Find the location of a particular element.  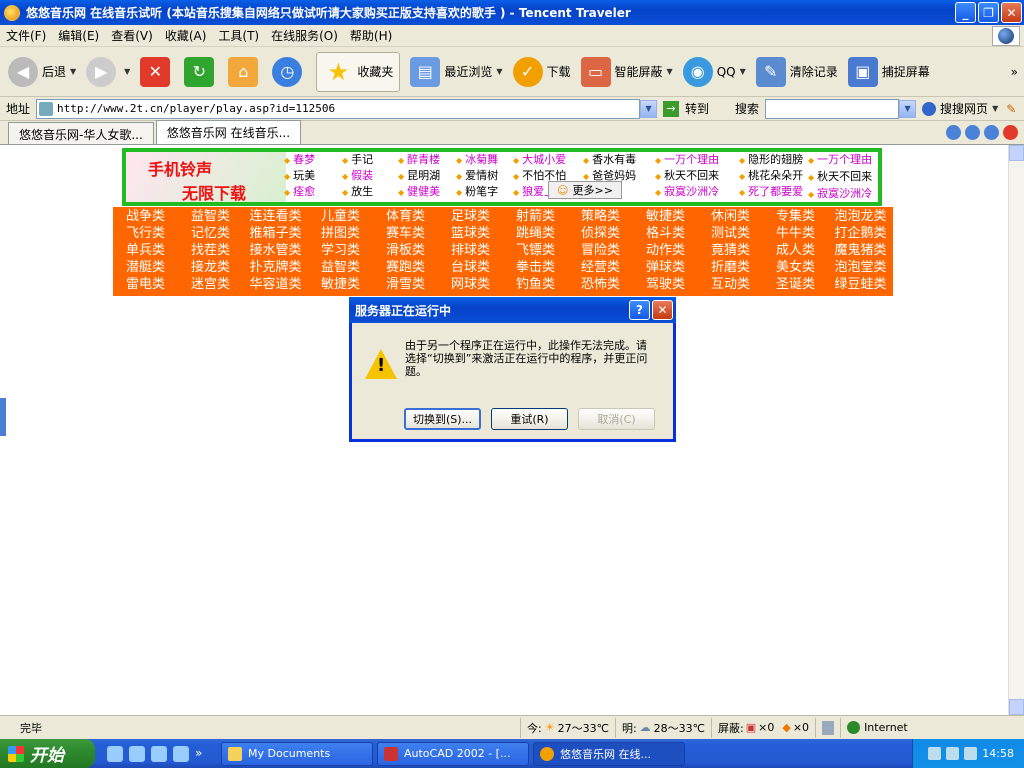

song-link: 春梦 is located at coordinates (313, 160).